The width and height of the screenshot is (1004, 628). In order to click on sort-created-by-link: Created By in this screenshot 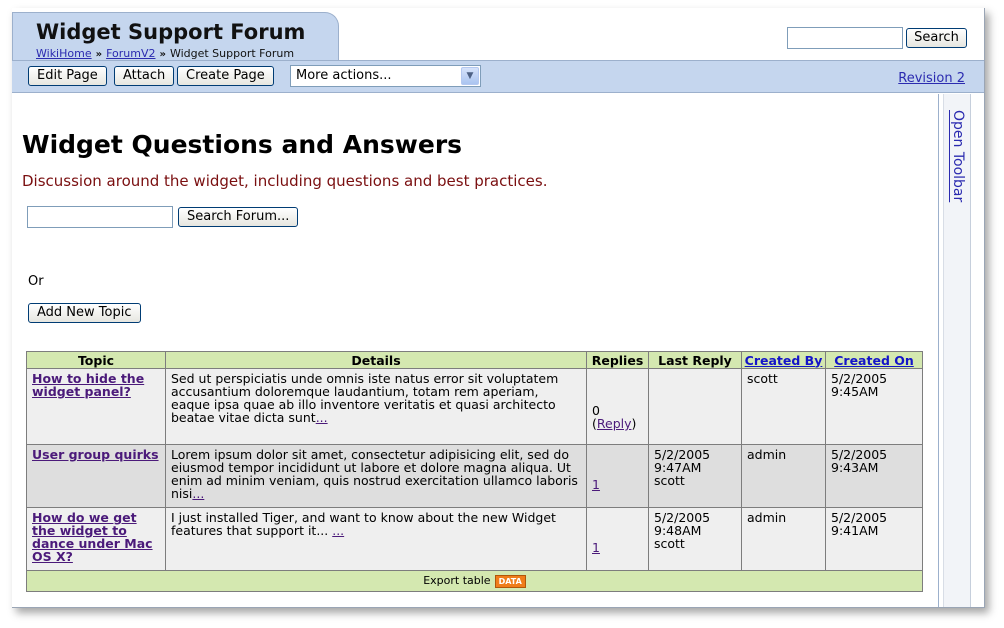, I will do `click(784, 360)`.